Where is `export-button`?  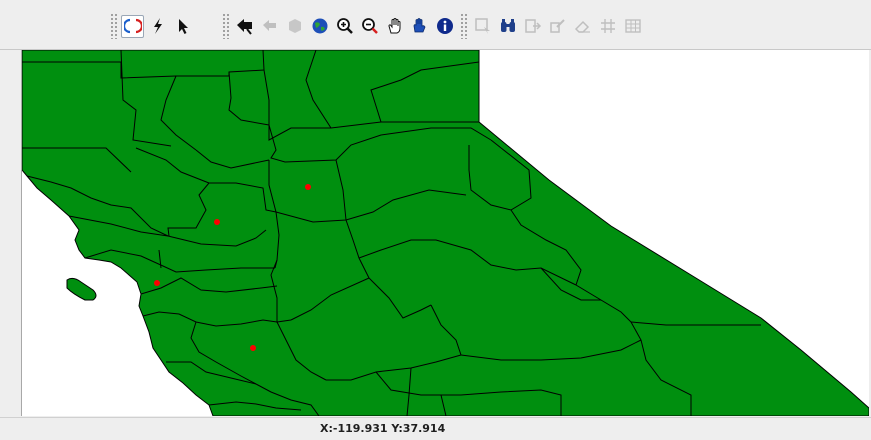
export-button is located at coordinates (532, 26).